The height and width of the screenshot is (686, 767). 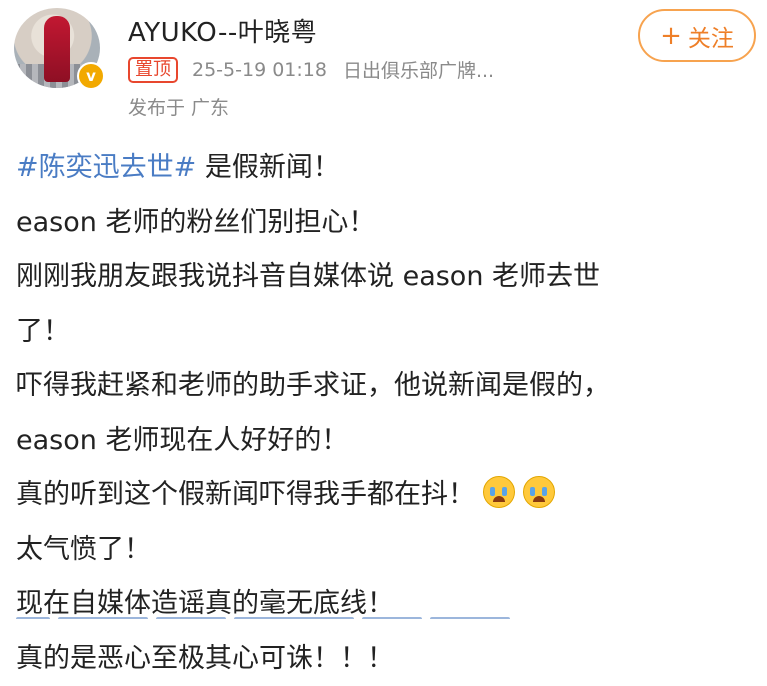 What do you see at coordinates (245, 494) in the screenshot?
I see `content-text: 真的听到这个假新闻吓得我手都在抖！` at bounding box center [245, 494].